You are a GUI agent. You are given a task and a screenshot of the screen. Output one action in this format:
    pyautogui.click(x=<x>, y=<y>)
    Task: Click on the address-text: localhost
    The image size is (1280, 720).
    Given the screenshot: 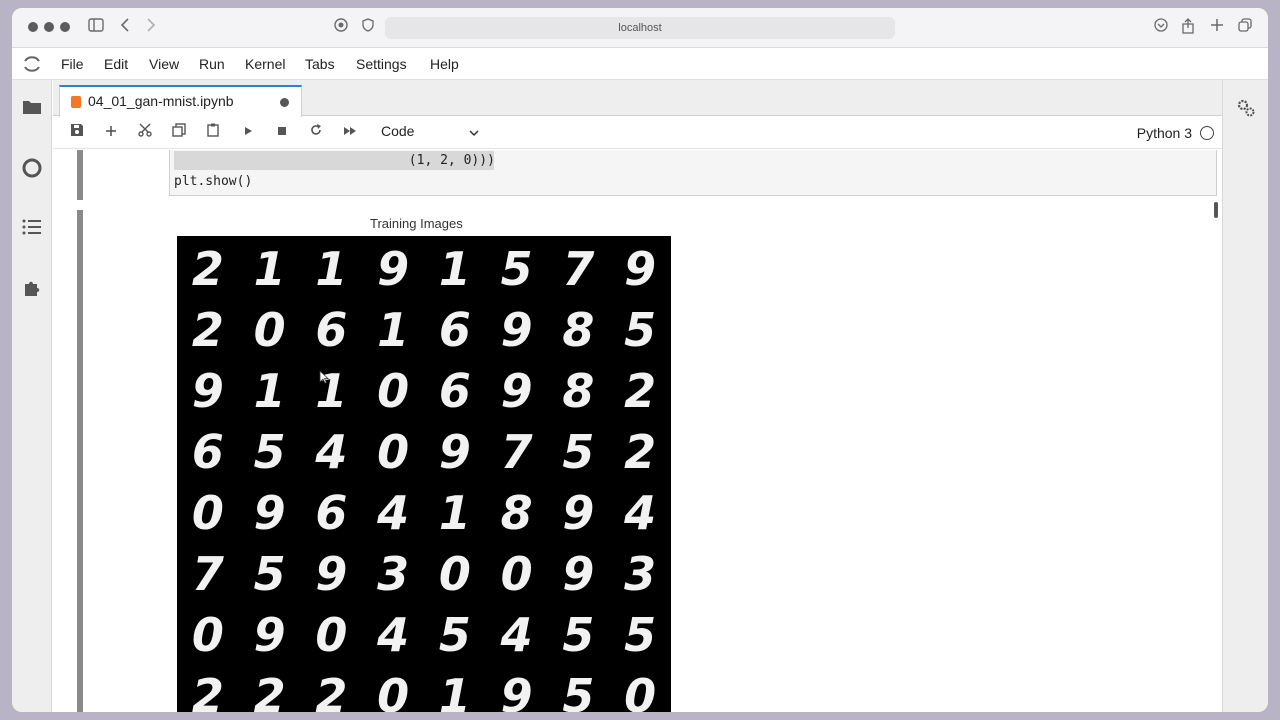 What is the action you would take?
    pyautogui.click(x=640, y=28)
    